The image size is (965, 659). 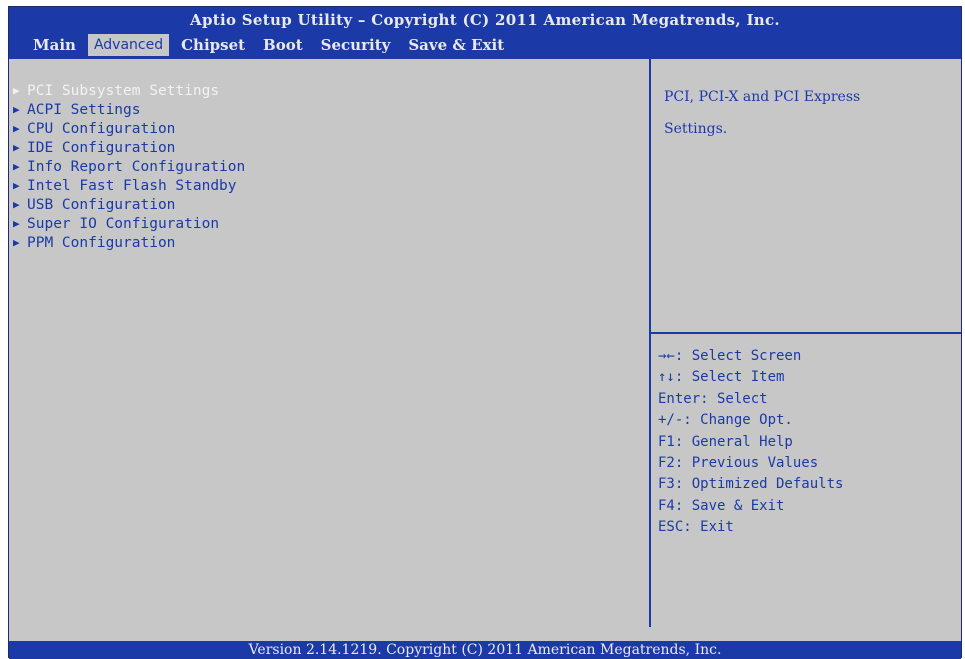 I want to click on help-divider, so click(x=806, y=333).